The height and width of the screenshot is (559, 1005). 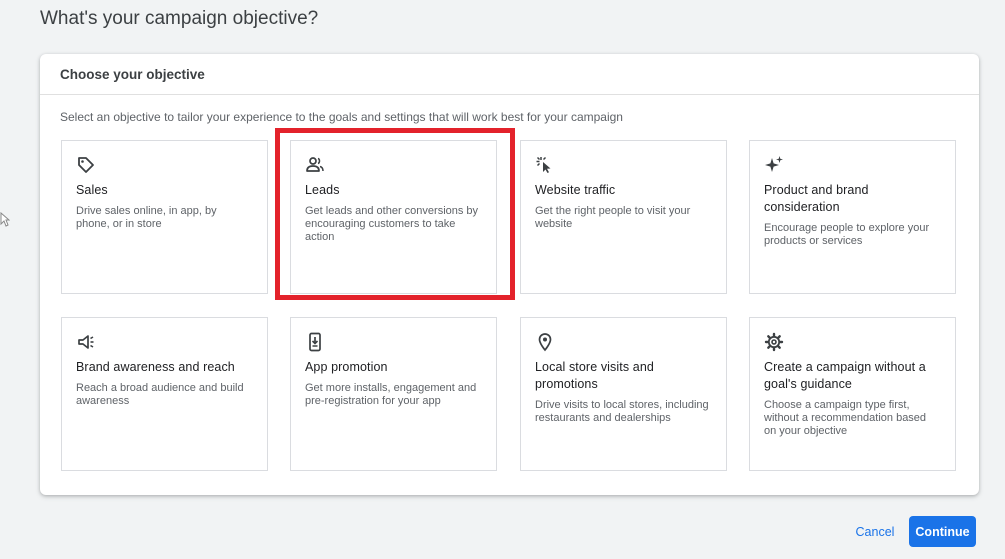 What do you see at coordinates (543, 164) in the screenshot?
I see `cursor-click-icon` at bounding box center [543, 164].